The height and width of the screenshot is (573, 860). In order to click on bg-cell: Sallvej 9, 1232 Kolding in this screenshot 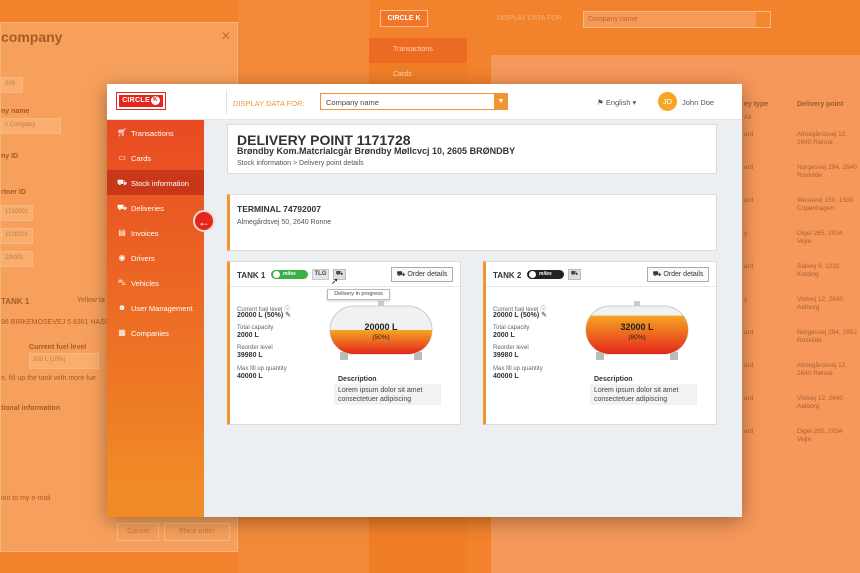, I will do `click(818, 270)`.